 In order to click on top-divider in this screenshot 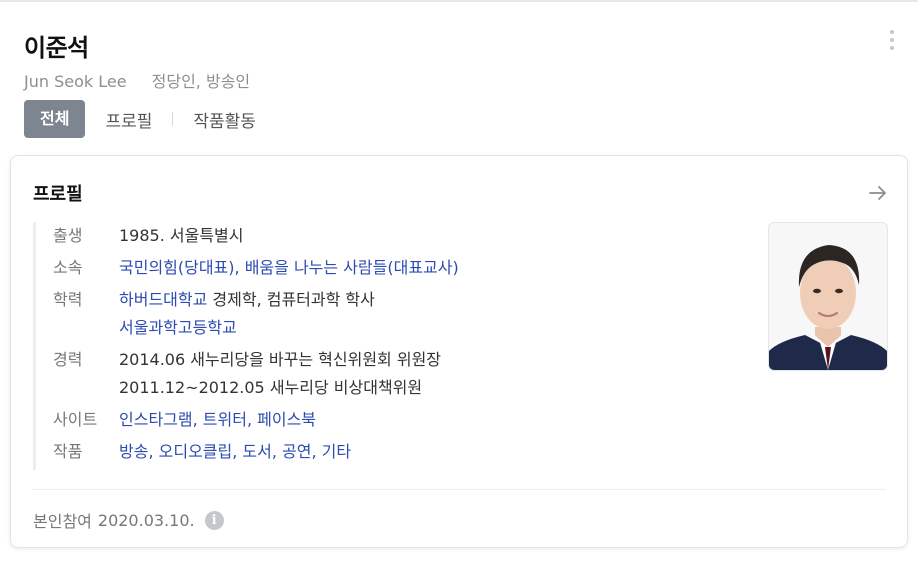, I will do `click(459, 1)`.